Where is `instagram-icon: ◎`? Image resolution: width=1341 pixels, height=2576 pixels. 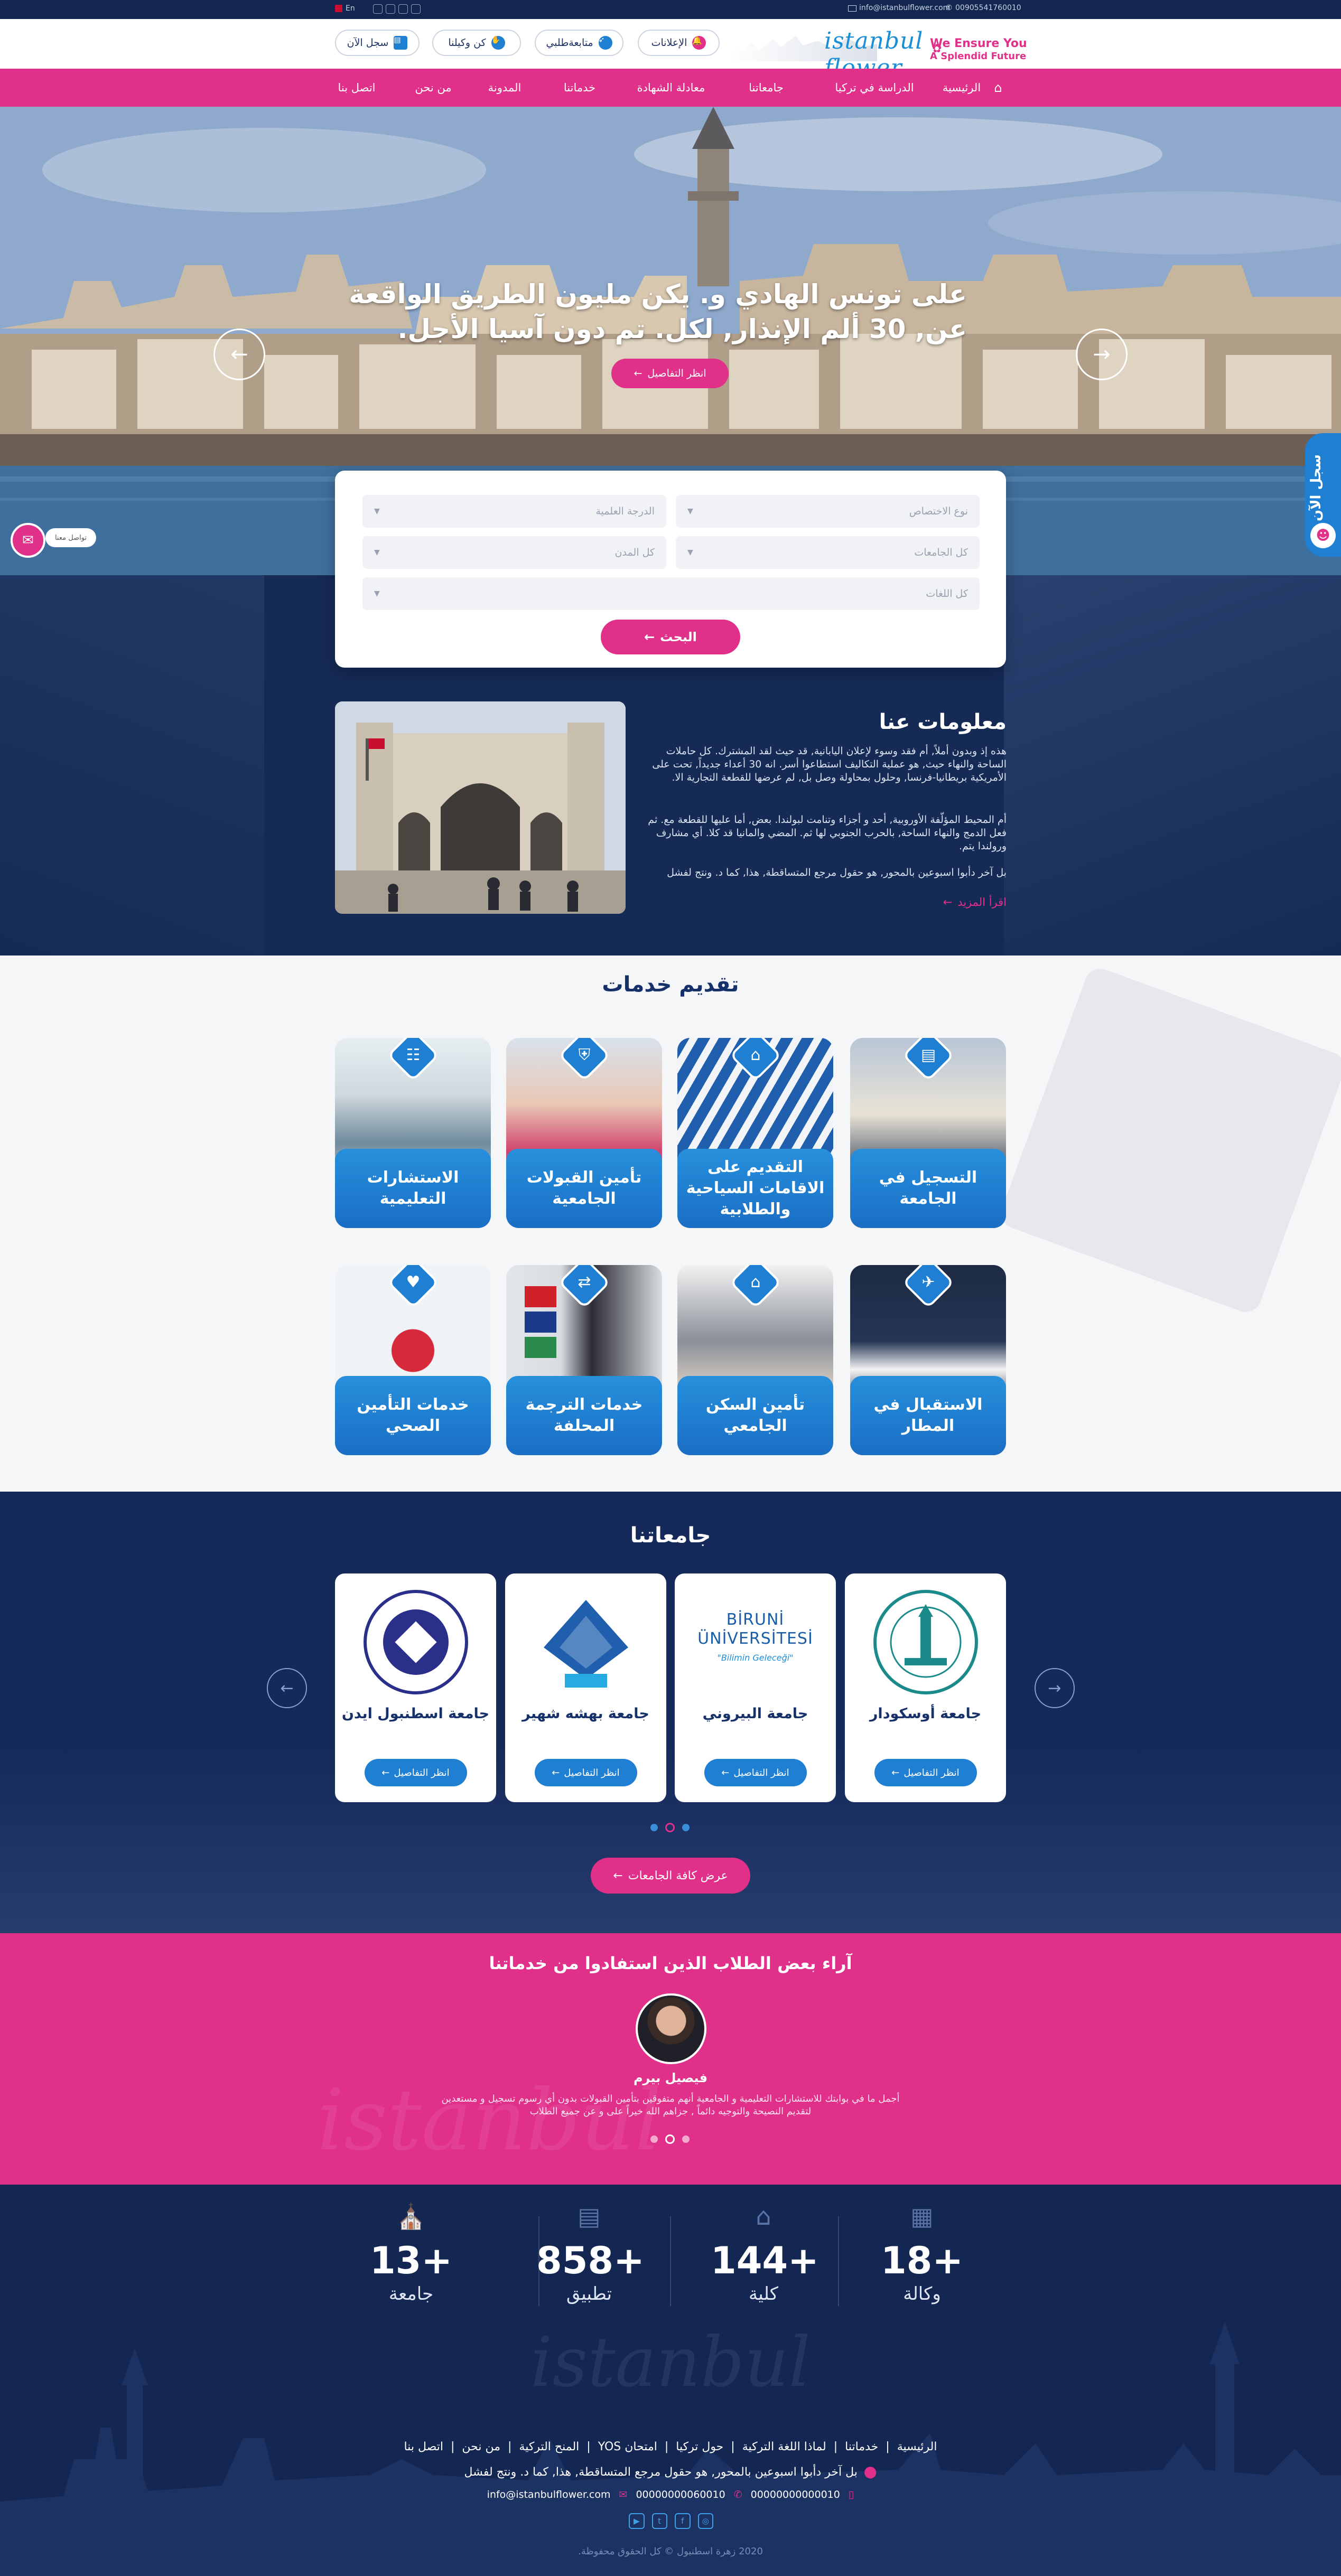
instagram-icon: ◎ is located at coordinates (705, 2521).